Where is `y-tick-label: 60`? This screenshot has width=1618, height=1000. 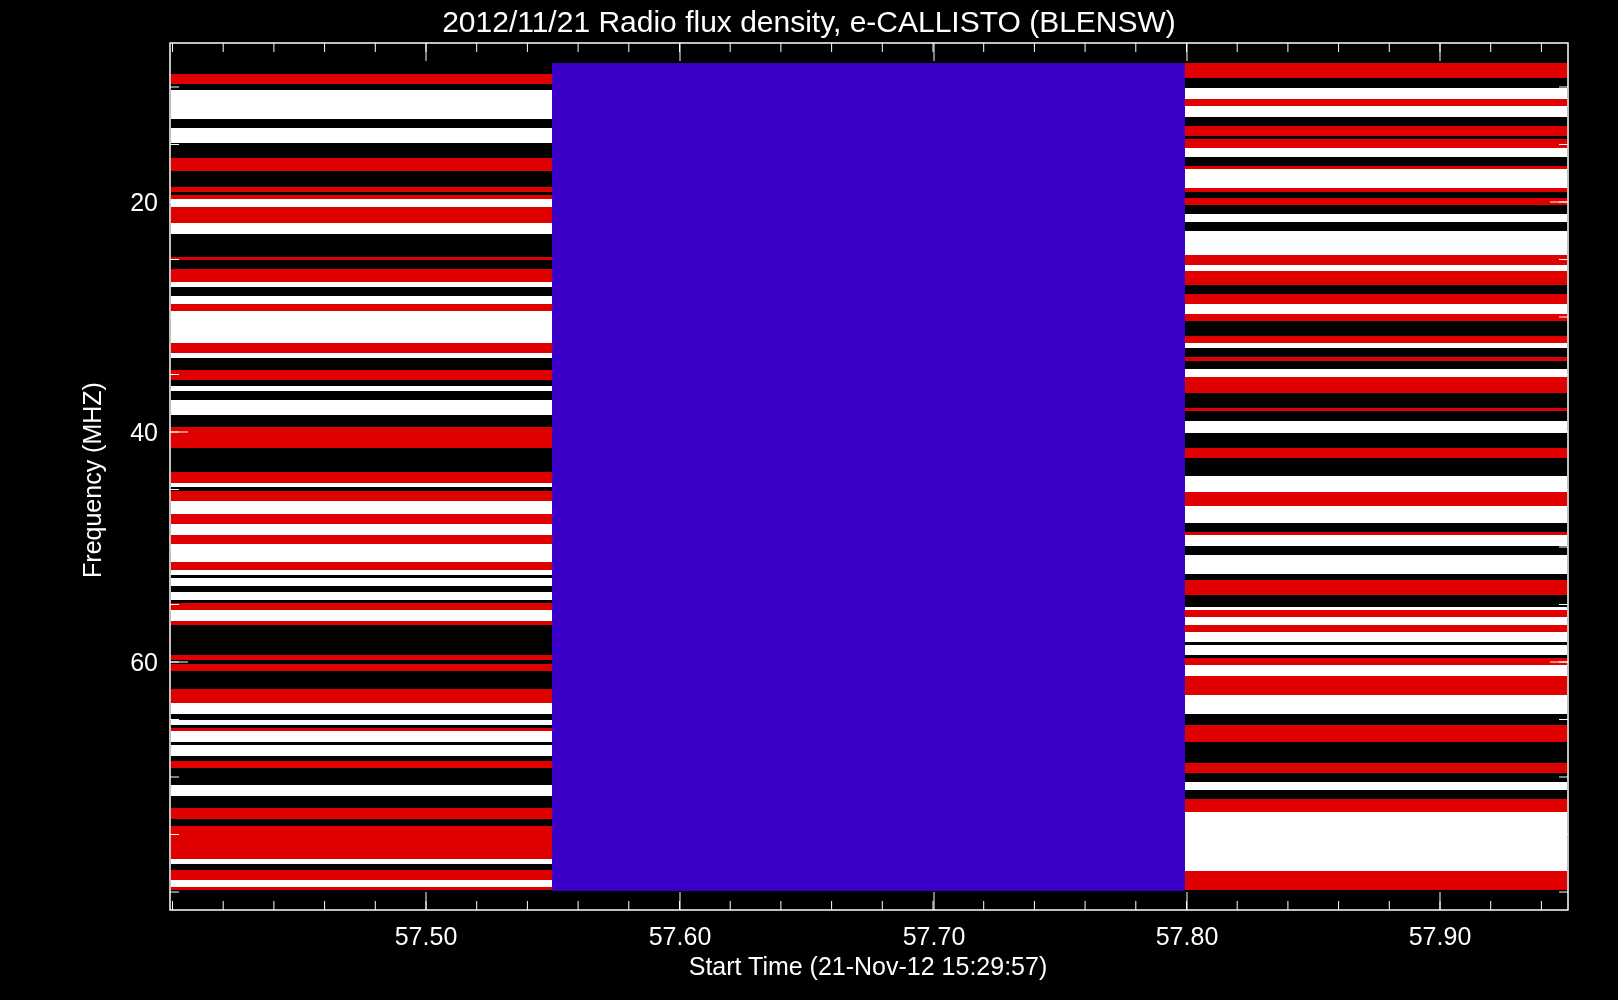
y-tick-label: 60 is located at coordinates (144, 662).